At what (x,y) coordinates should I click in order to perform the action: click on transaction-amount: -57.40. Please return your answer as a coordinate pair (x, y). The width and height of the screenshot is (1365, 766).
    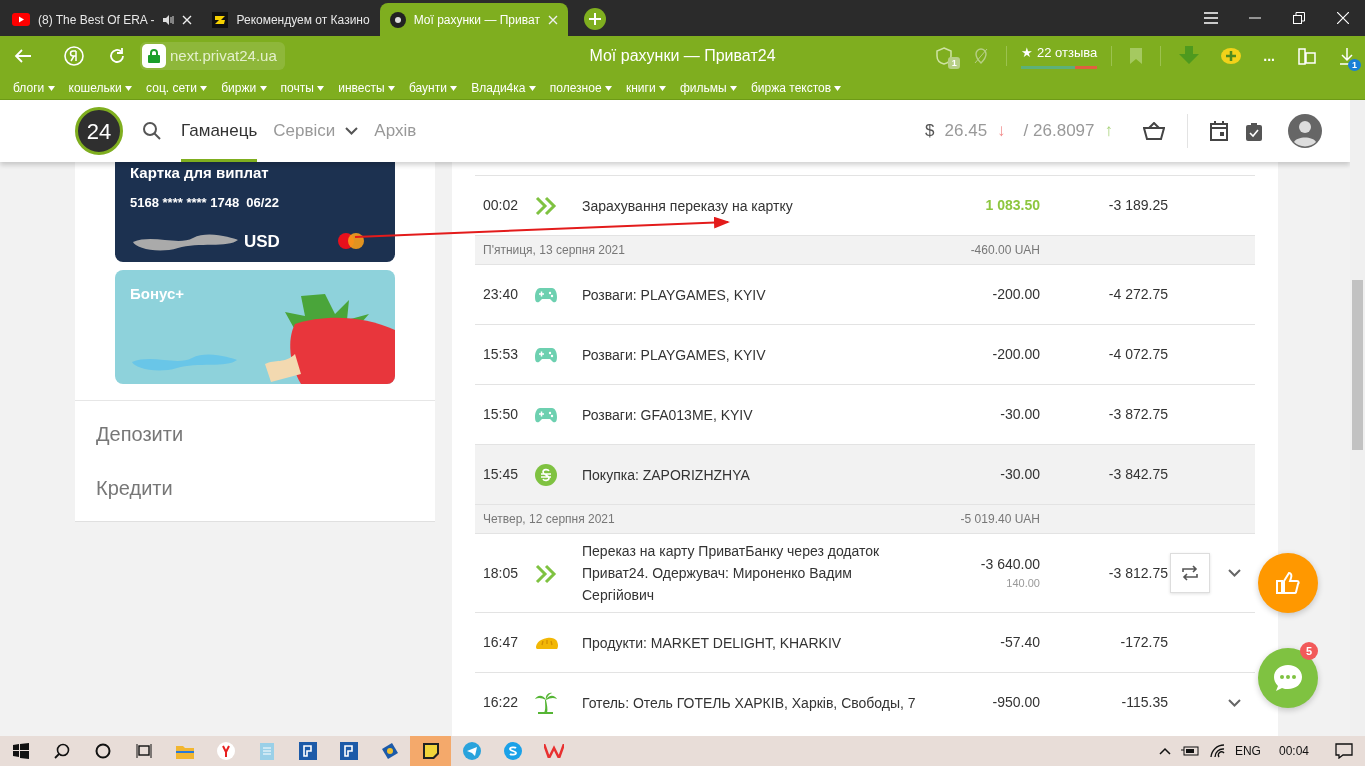
    Looking at the image, I should click on (1020, 642).